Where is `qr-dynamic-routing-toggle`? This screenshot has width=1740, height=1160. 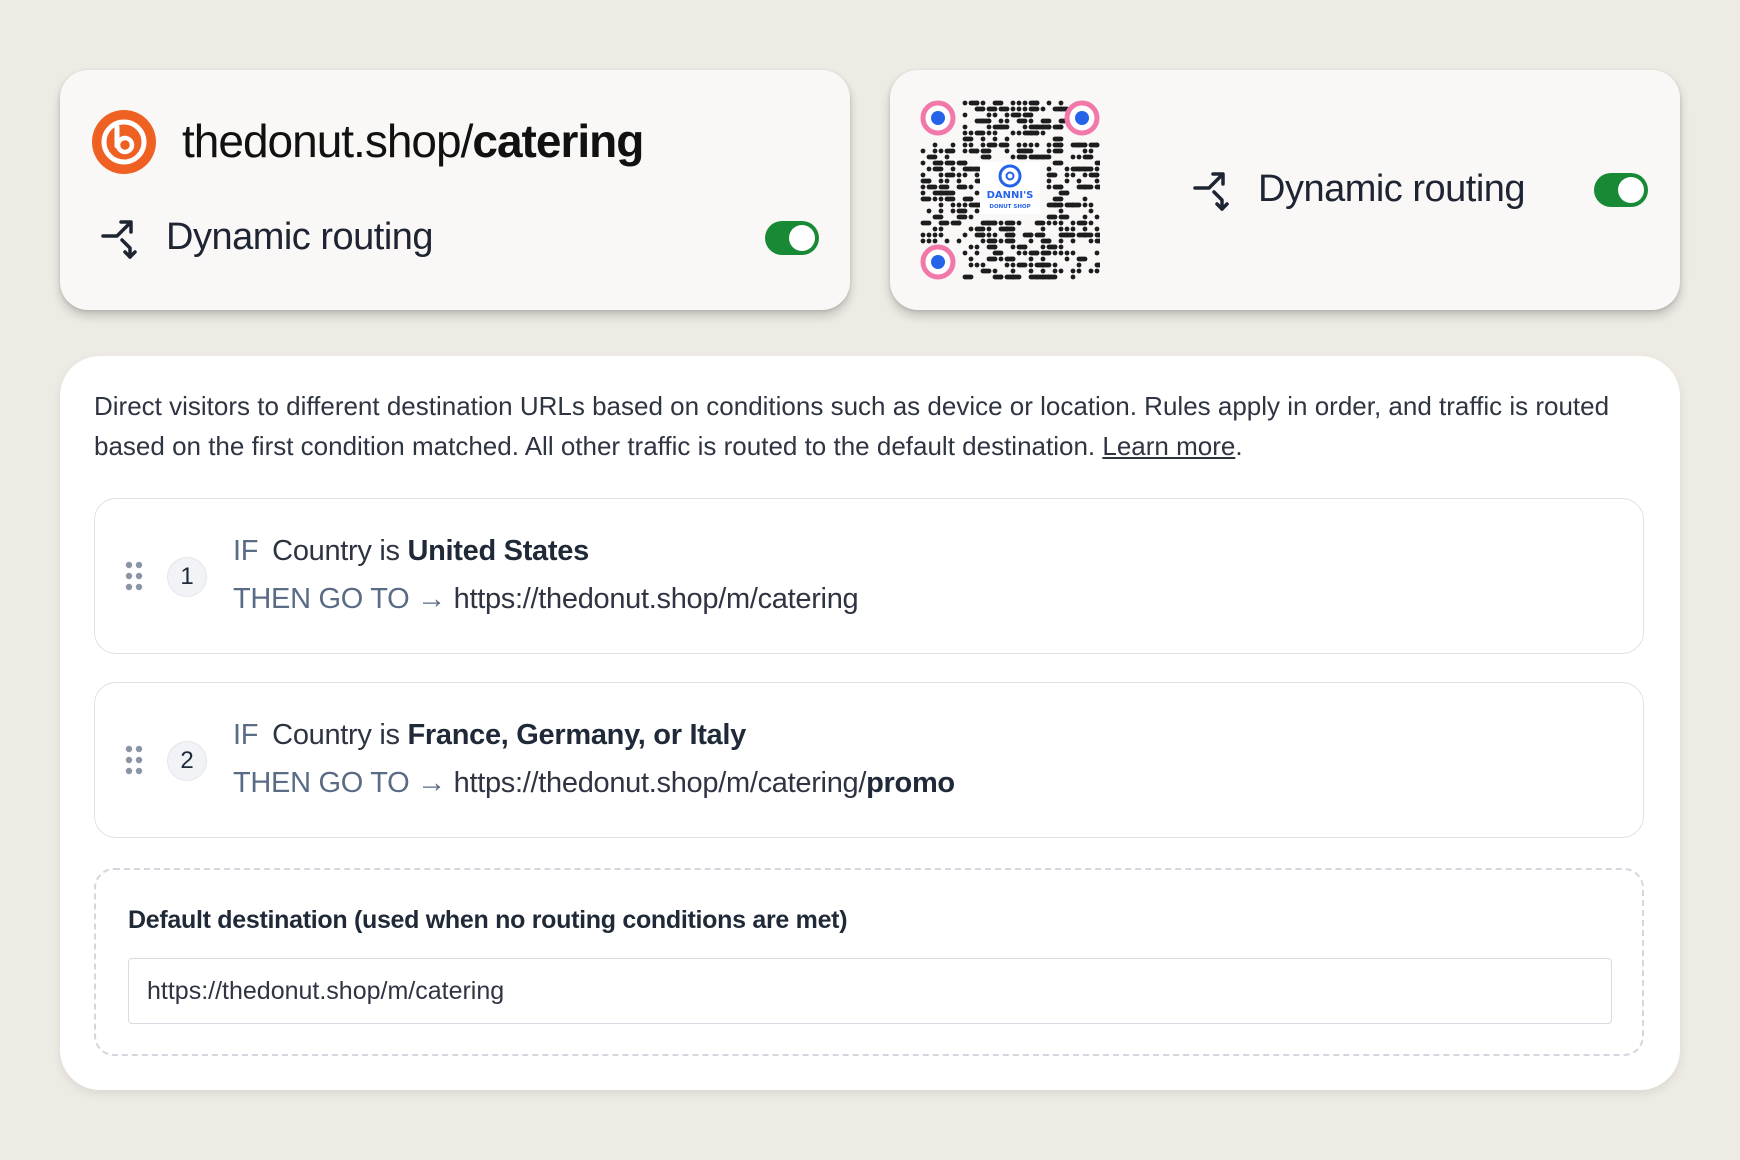 qr-dynamic-routing-toggle is located at coordinates (1621, 190).